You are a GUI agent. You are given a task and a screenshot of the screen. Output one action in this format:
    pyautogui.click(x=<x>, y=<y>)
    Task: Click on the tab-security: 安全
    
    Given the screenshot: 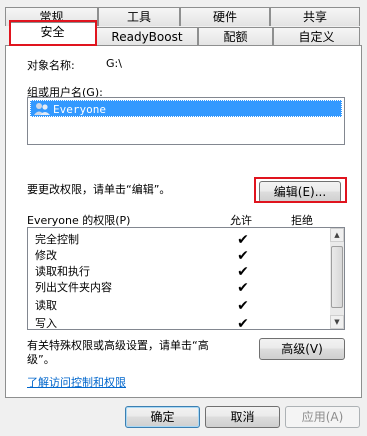 What is the action you would take?
    pyautogui.click(x=52, y=34)
    